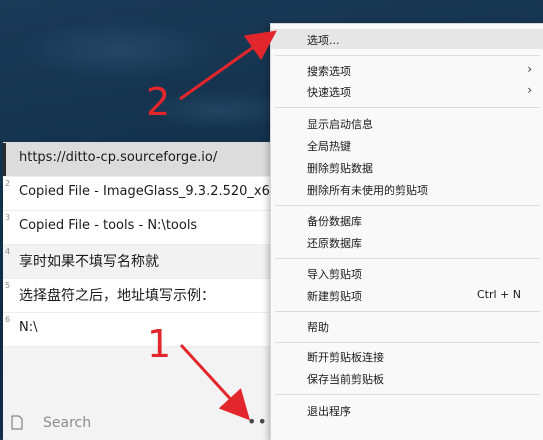  I want to click on annotation-number-2: 2, so click(158, 102).